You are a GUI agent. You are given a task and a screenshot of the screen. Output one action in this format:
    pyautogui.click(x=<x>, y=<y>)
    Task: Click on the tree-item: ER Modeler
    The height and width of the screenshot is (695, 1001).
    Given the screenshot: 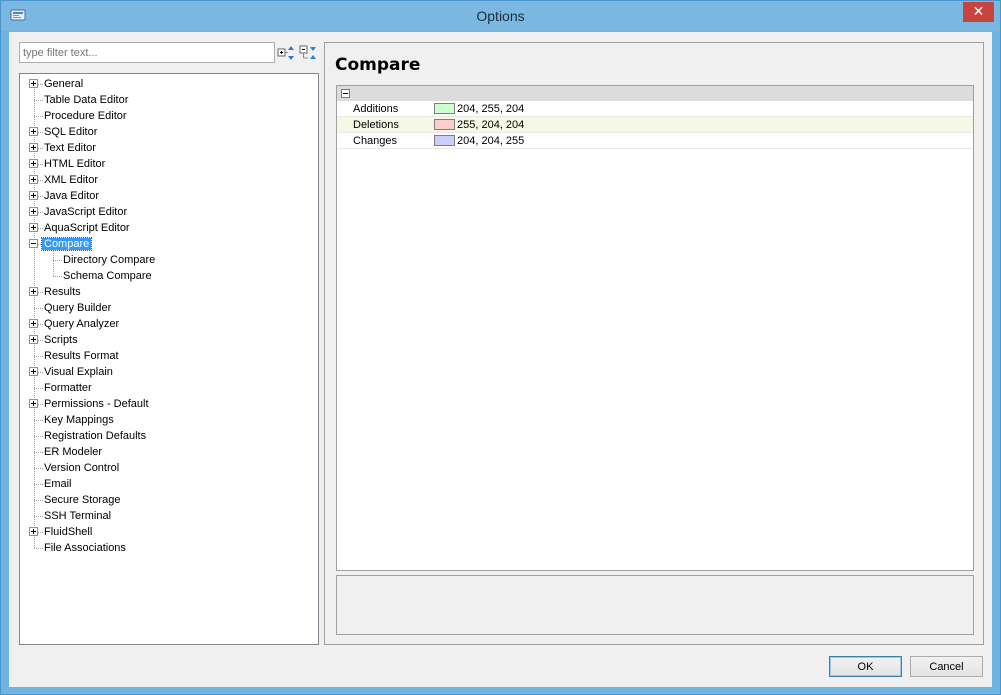 What is the action you would take?
    pyautogui.click(x=73, y=452)
    